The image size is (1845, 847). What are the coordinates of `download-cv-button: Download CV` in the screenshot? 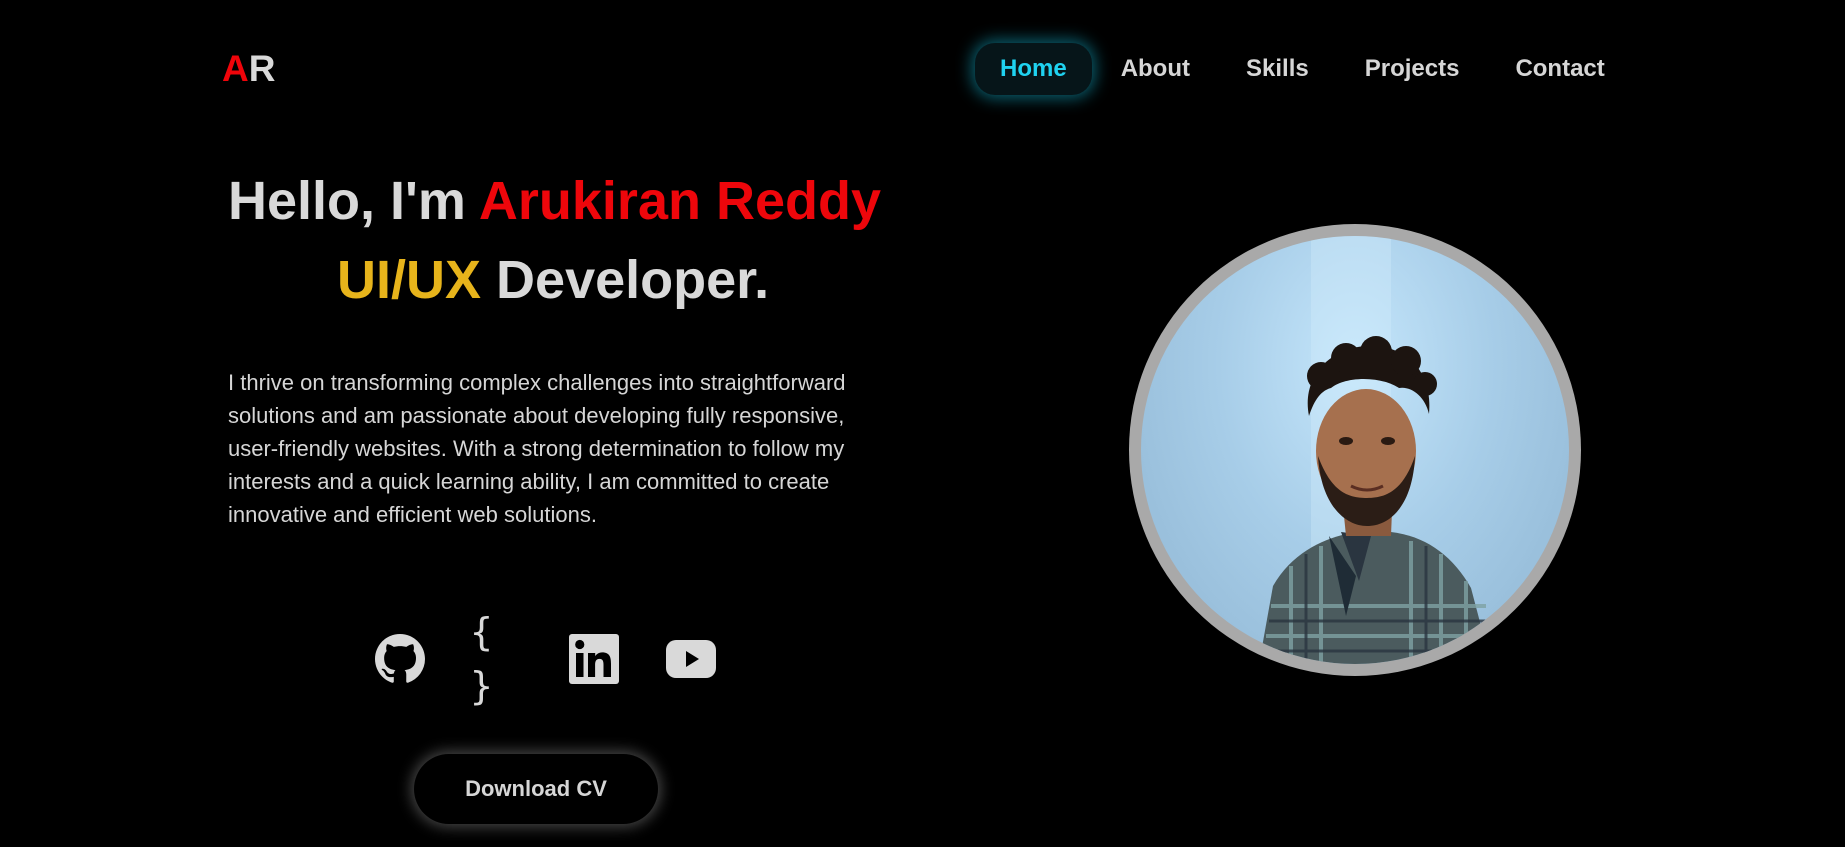 It's located at (536, 789).